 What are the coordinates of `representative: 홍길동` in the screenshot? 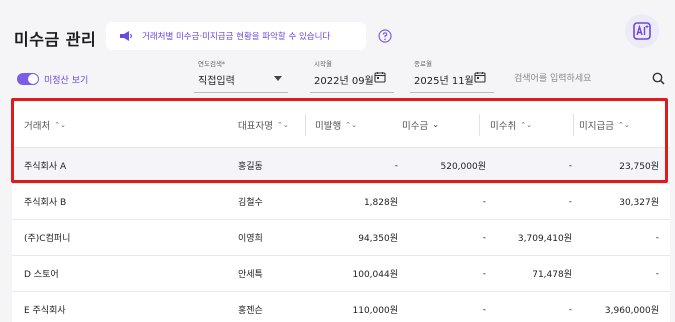 It's located at (250, 167).